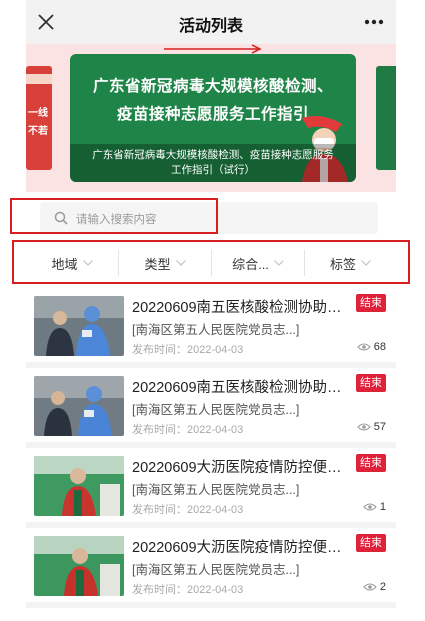 The width and height of the screenshot is (425, 621). What do you see at coordinates (212, 86) in the screenshot?
I see `banner-headline-line1: 广东省新冠病毒大规模核酸检测、` at bounding box center [212, 86].